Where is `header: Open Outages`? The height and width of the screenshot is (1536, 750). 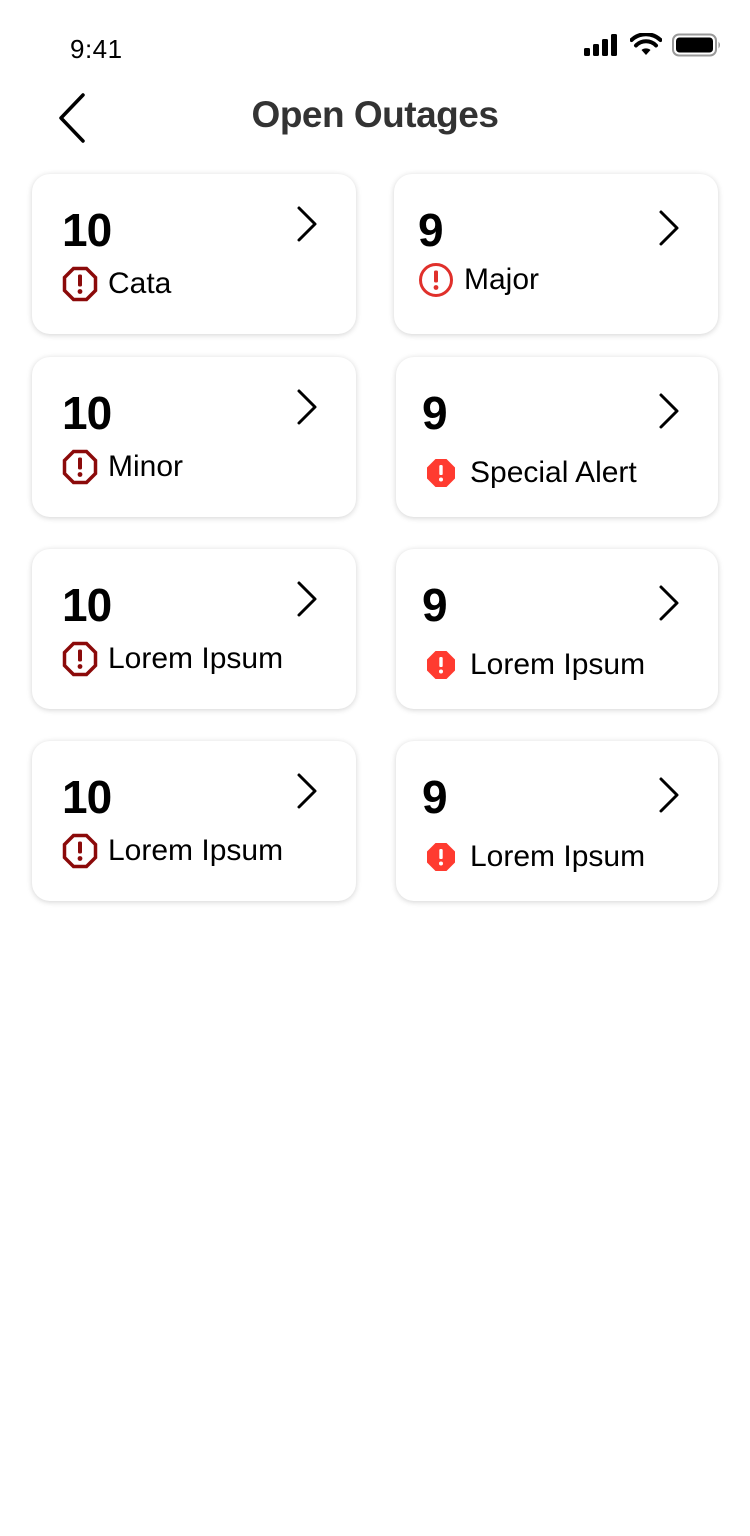
header: Open Outages is located at coordinates (375, 123).